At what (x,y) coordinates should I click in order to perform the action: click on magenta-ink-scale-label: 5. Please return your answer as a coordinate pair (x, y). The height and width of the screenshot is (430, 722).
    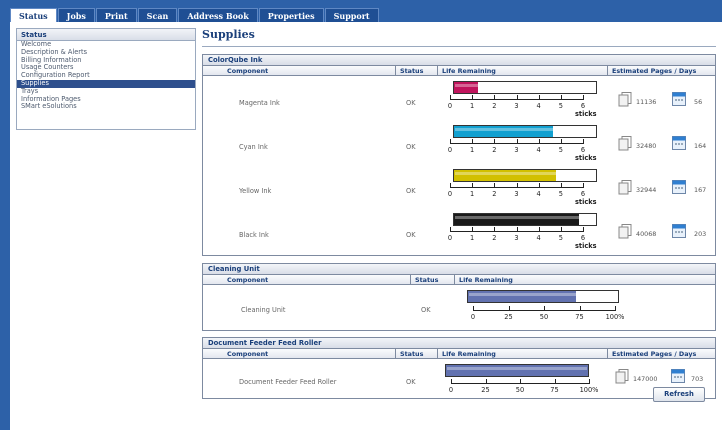
    Looking at the image, I should click on (560, 106).